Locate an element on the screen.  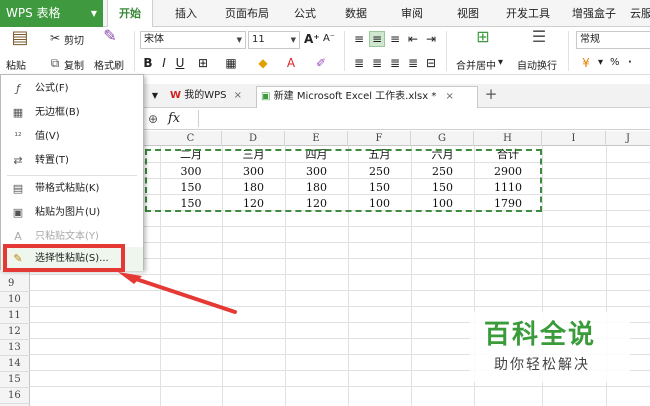
watermark: 百科全说 助你轻松解决 is located at coordinates (550, 347).